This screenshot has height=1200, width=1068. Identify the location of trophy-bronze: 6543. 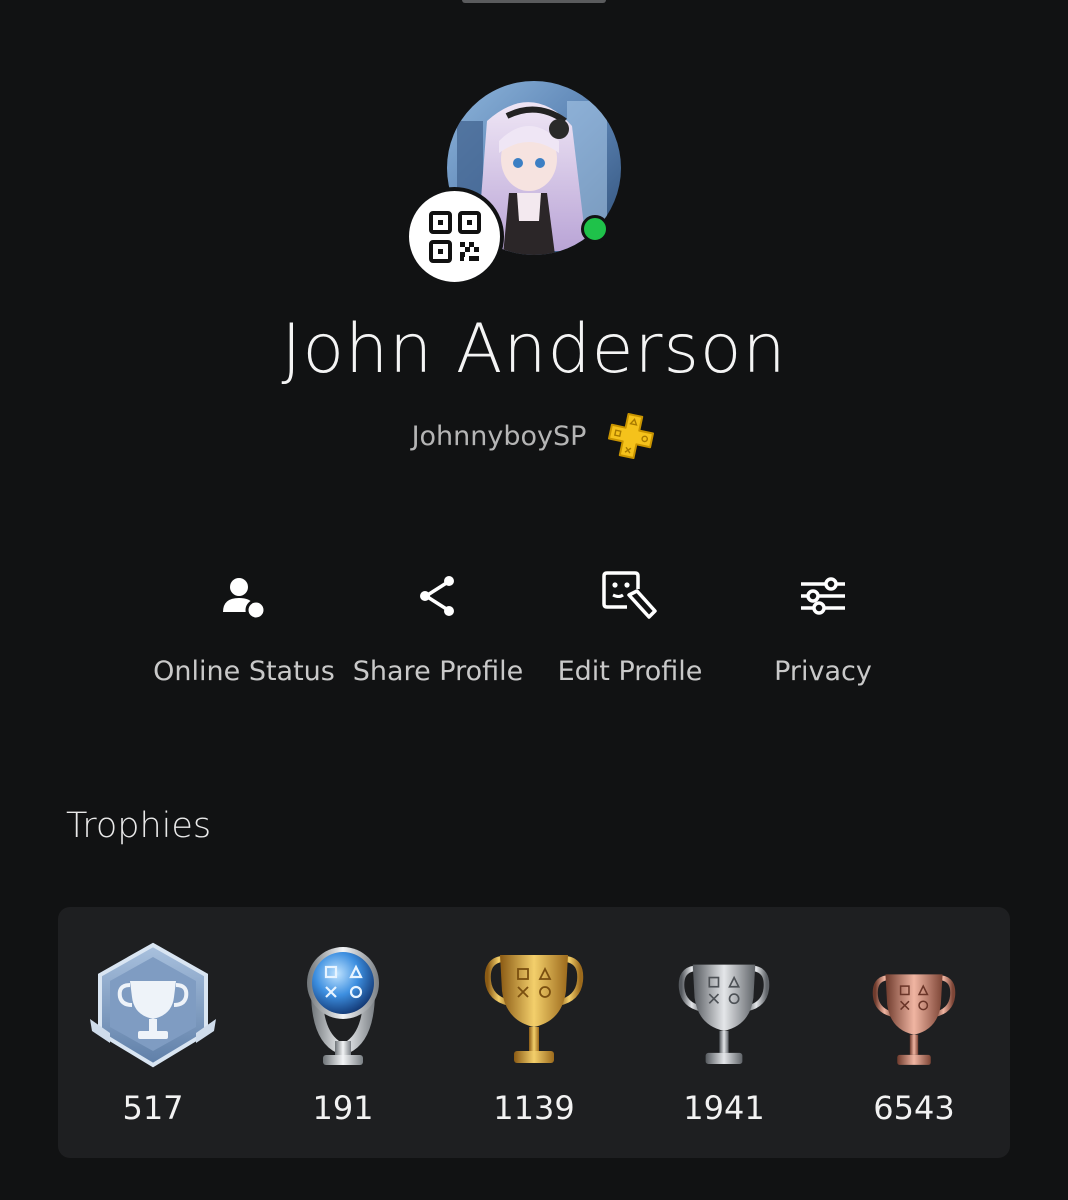
(914, 1040).